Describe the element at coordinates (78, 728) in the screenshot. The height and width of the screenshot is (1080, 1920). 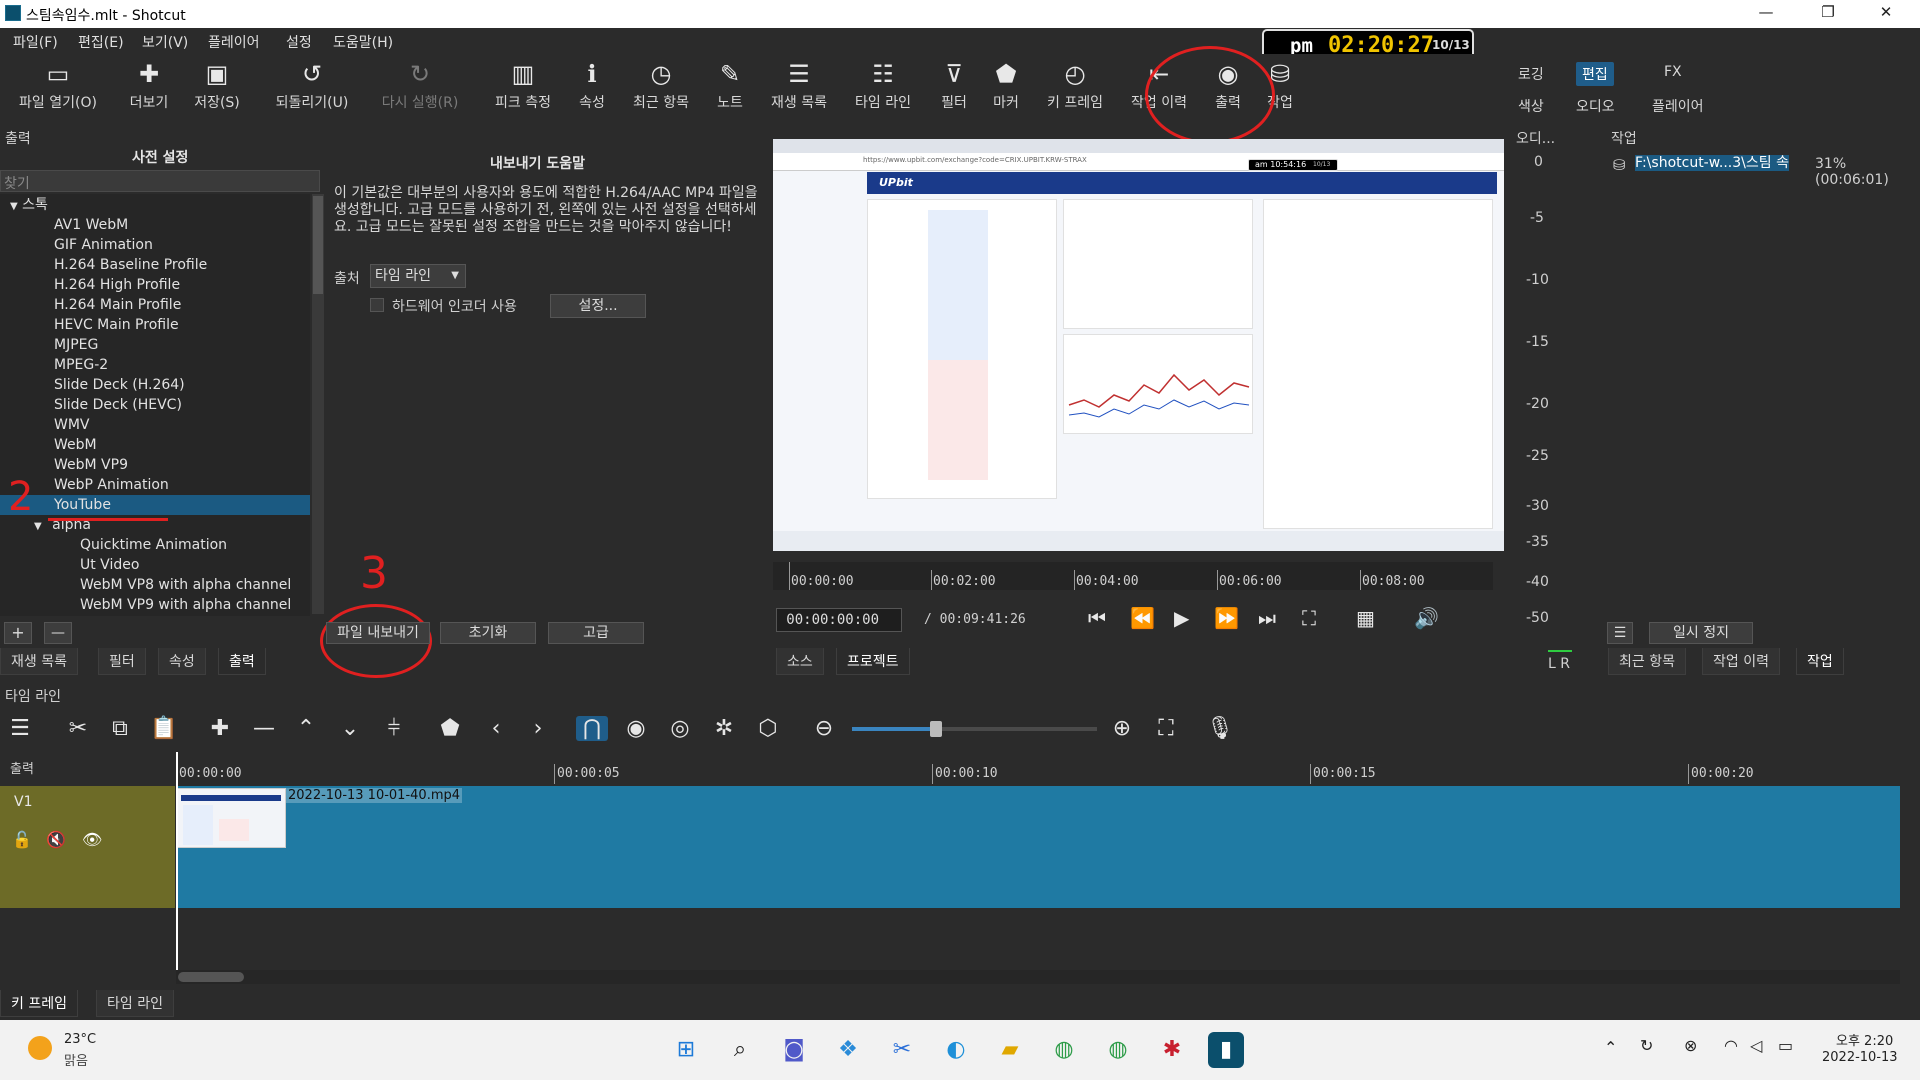
I see `cut-icon: ✂` at that location.